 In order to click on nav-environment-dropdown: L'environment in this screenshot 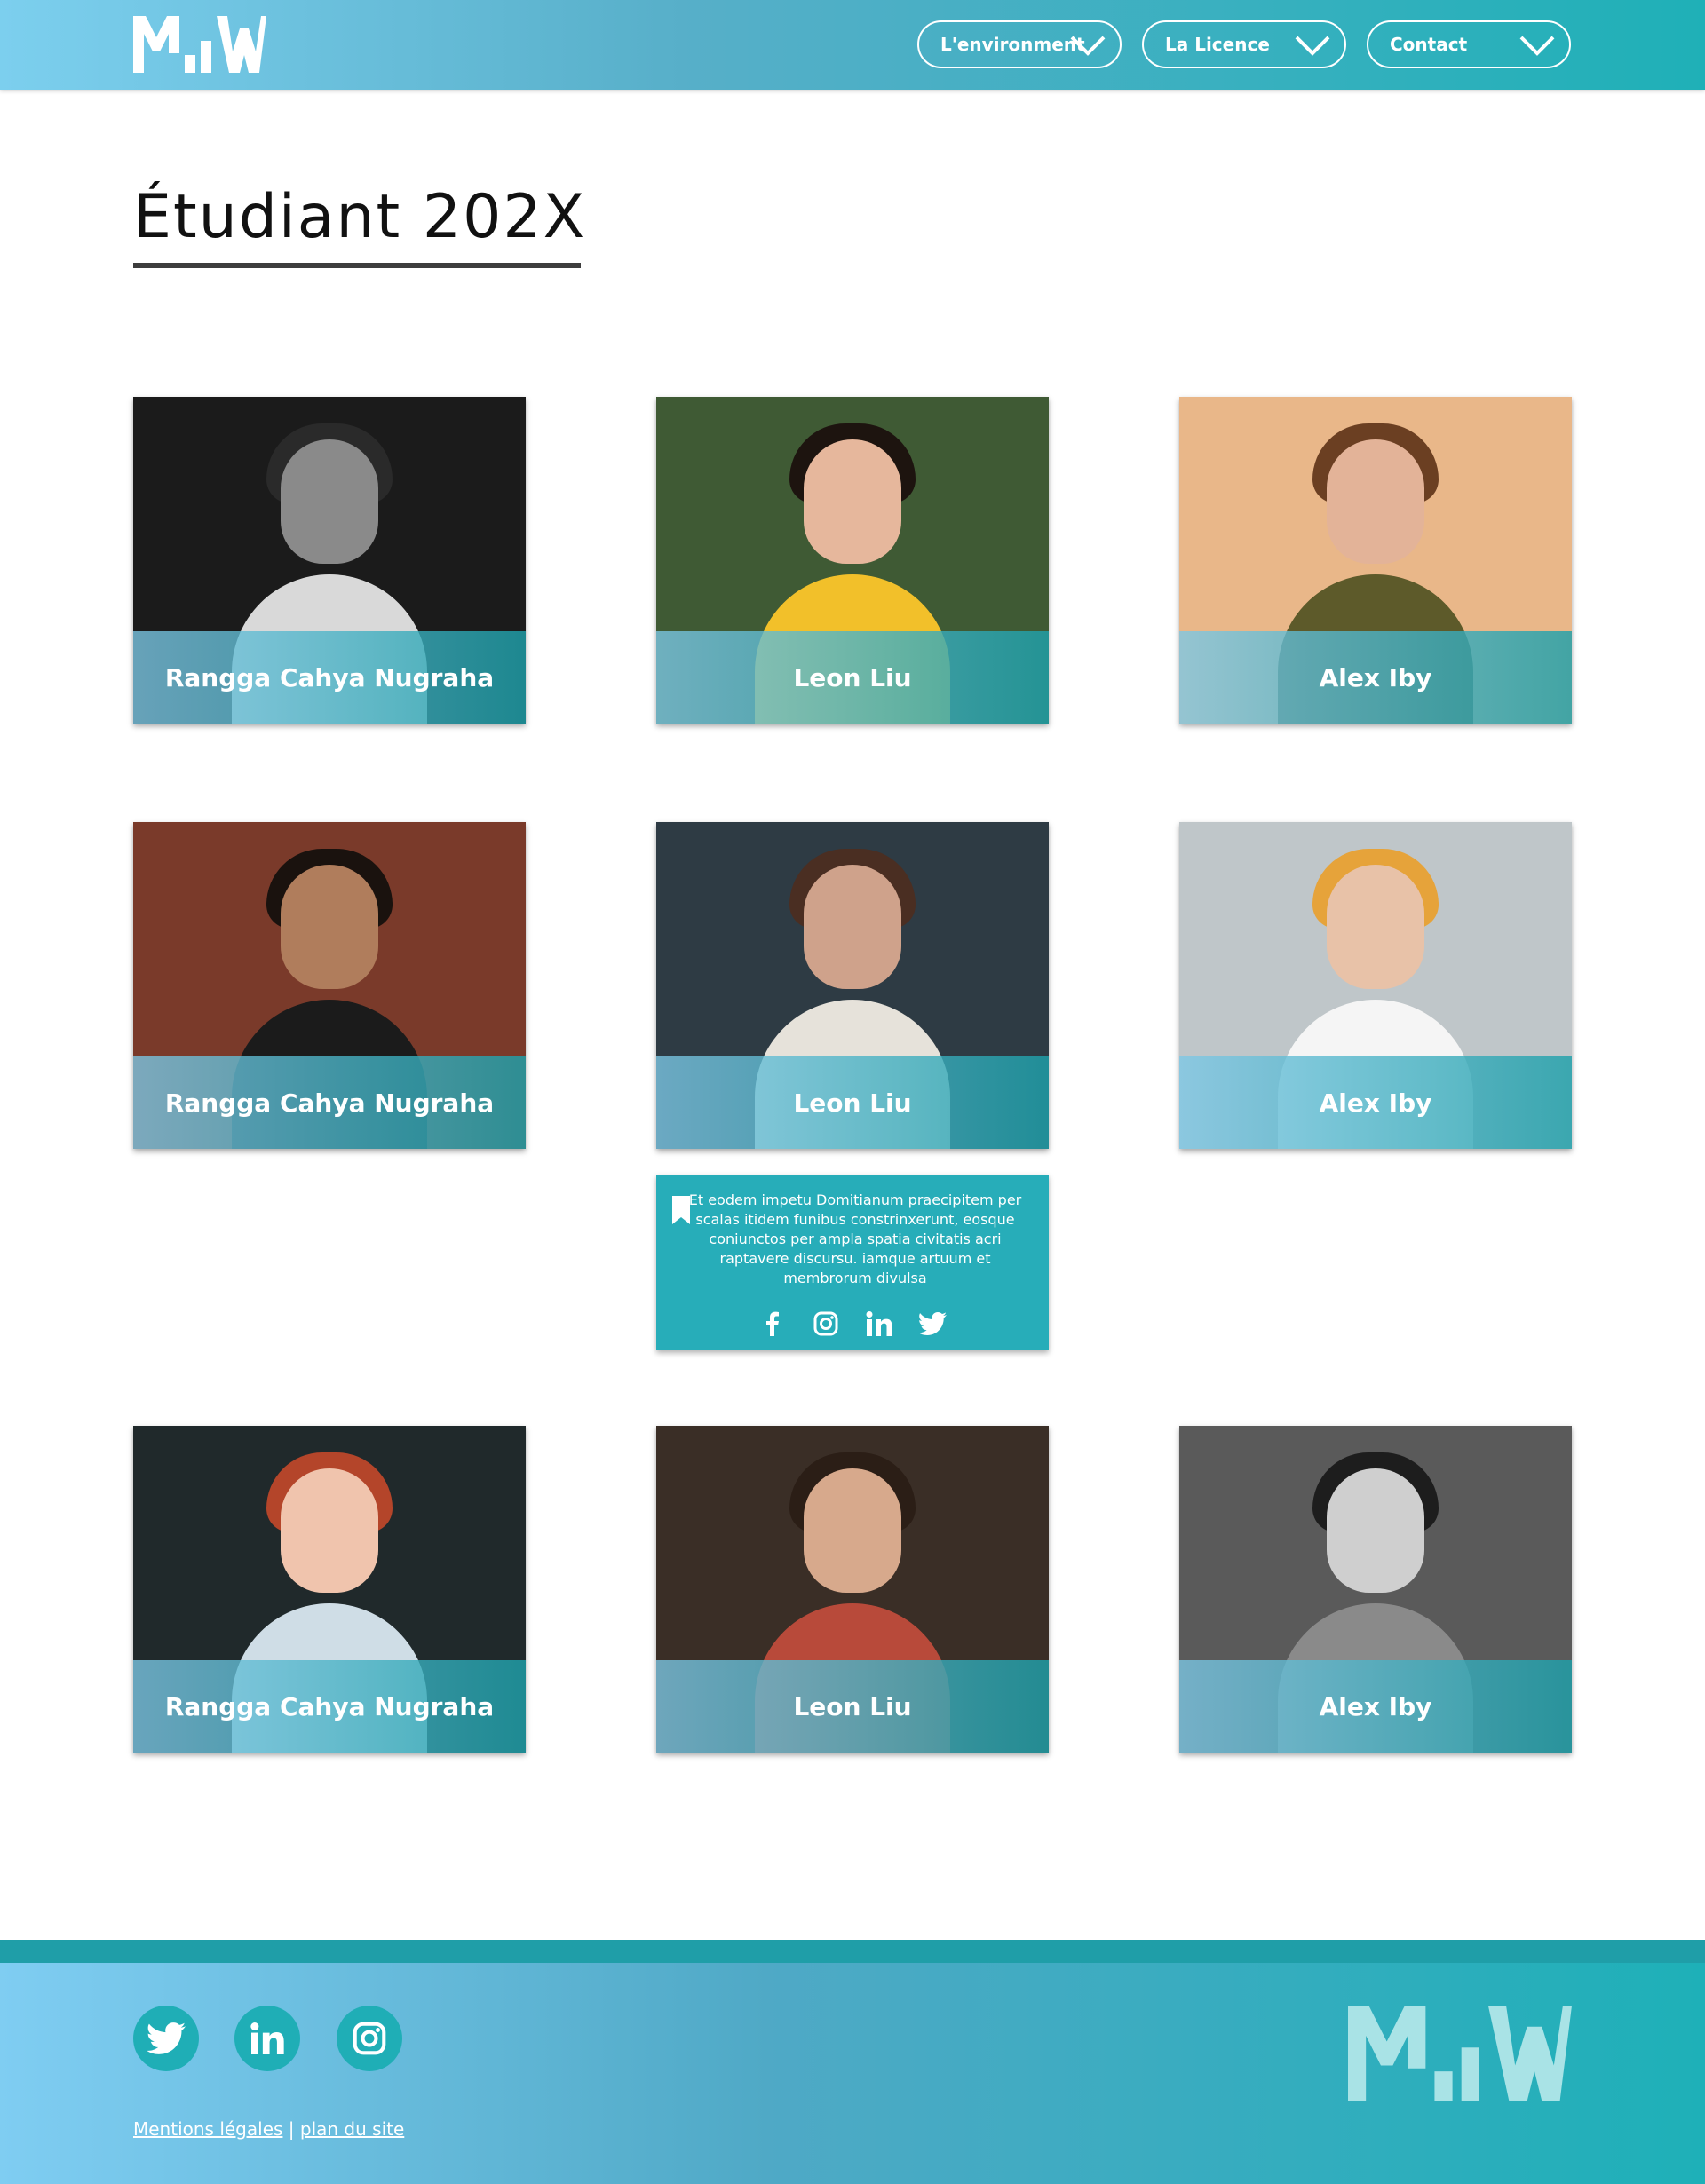, I will do `click(1020, 44)`.